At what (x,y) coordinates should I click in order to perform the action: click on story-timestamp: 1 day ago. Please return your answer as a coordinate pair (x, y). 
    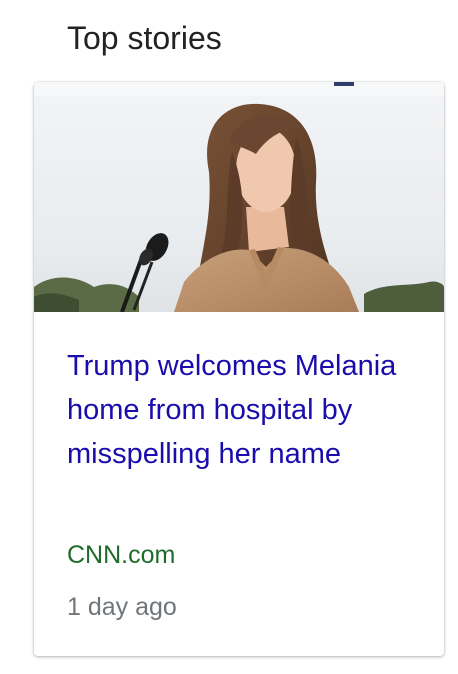
    Looking at the image, I should click on (122, 607).